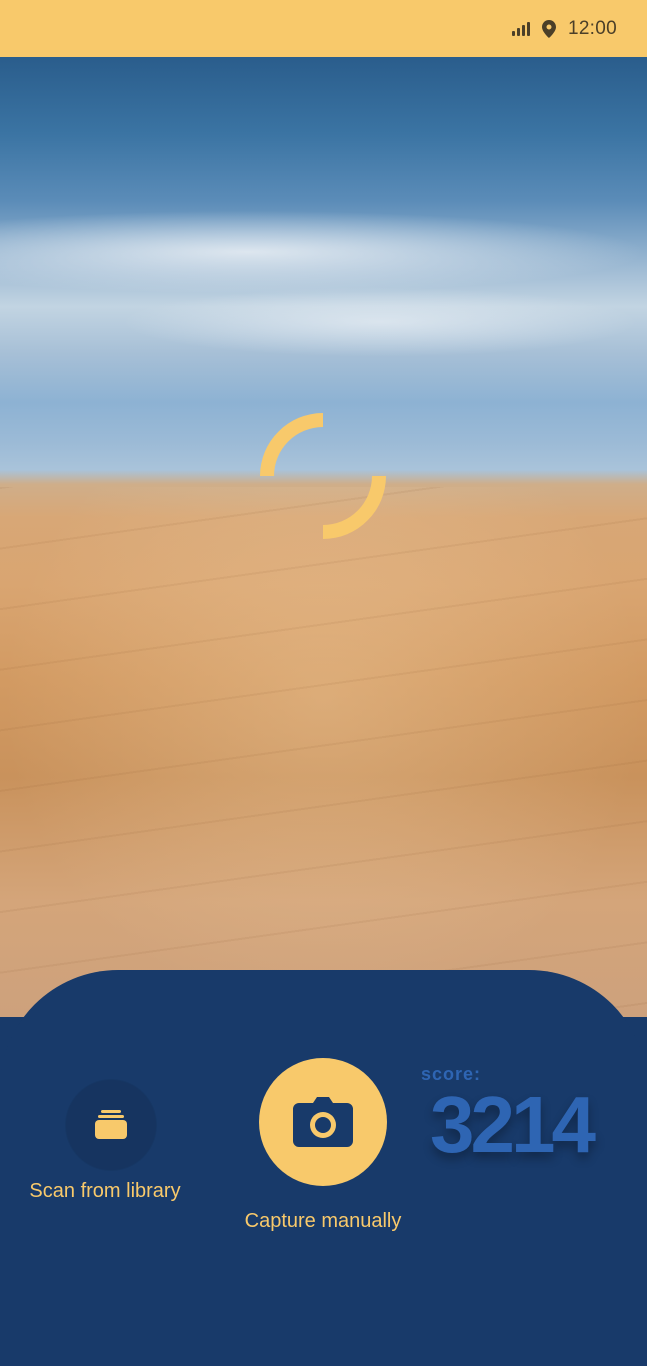 This screenshot has height=1366, width=647. I want to click on library-stack-icon, so click(111, 1125).